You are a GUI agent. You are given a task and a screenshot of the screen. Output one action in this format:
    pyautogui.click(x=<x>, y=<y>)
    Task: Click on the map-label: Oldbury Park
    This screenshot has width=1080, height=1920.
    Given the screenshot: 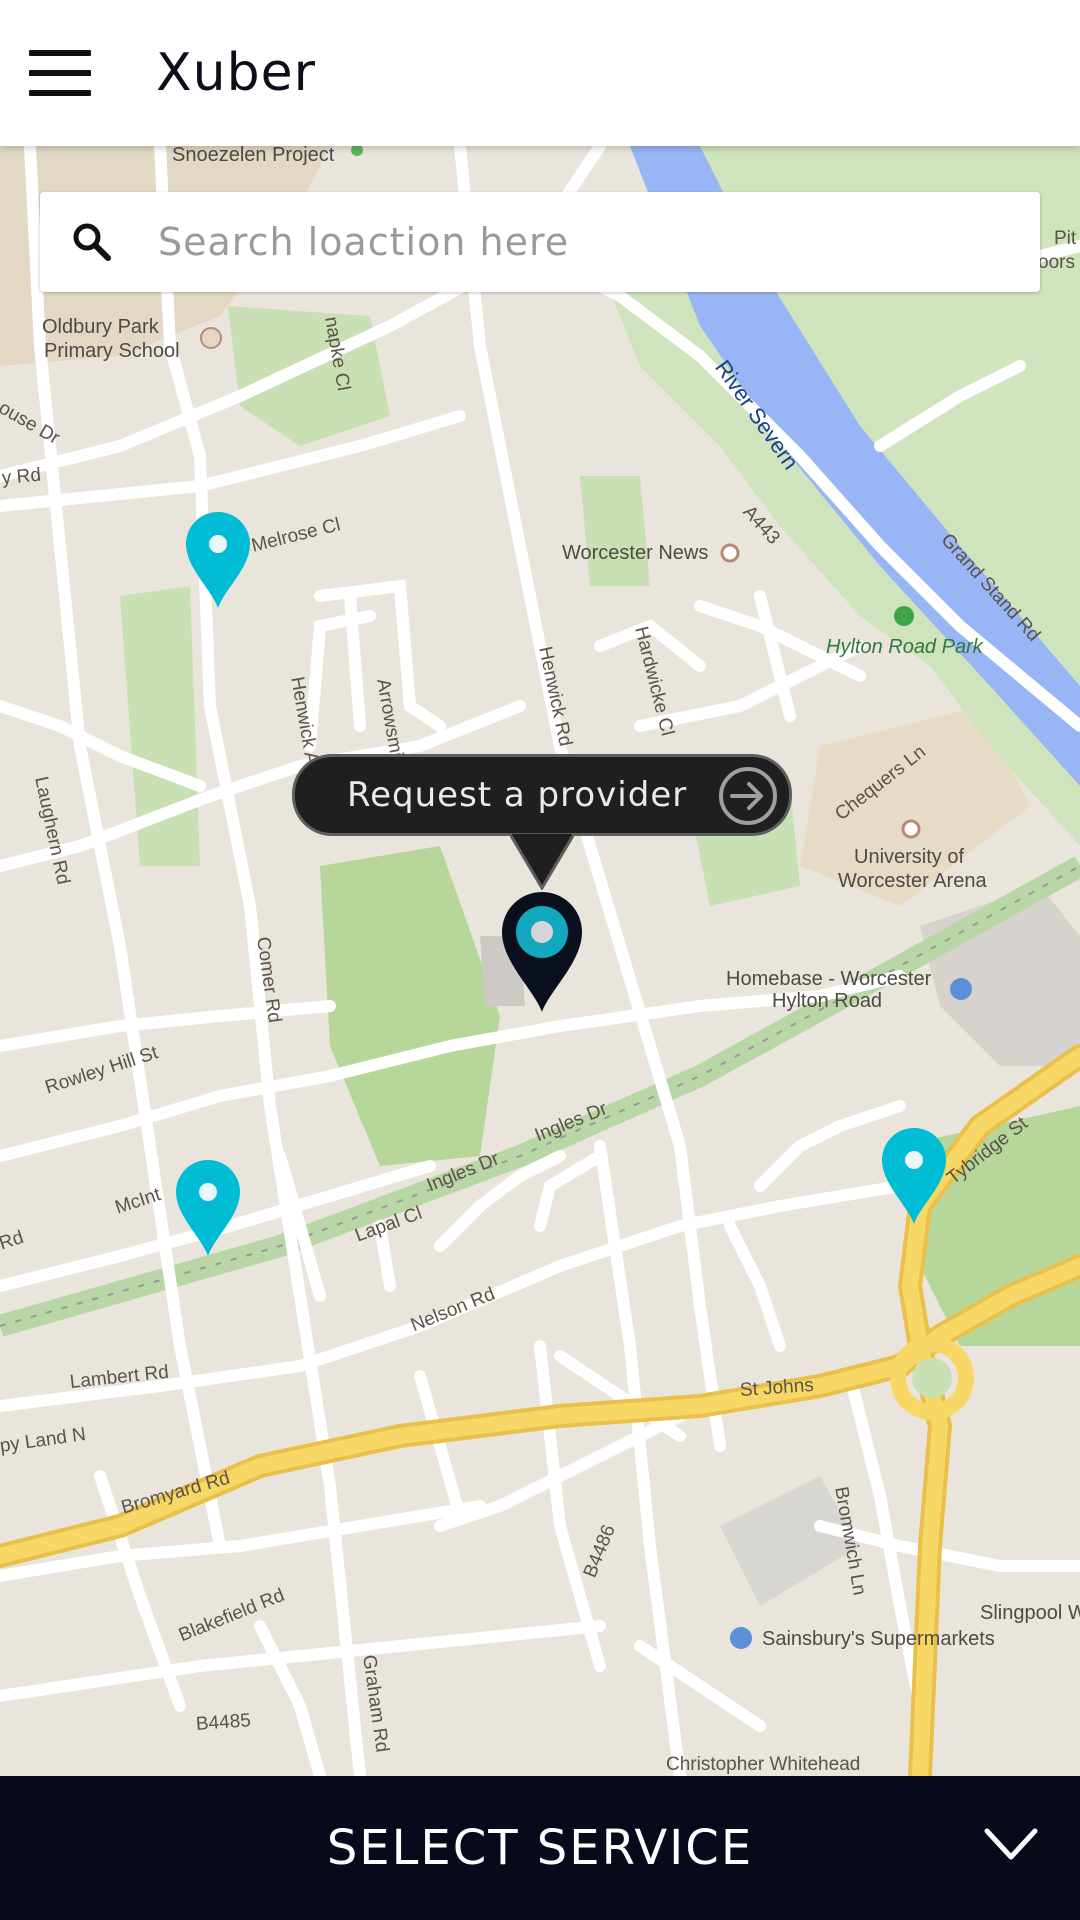 What is the action you would take?
    pyautogui.click(x=100, y=327)
    